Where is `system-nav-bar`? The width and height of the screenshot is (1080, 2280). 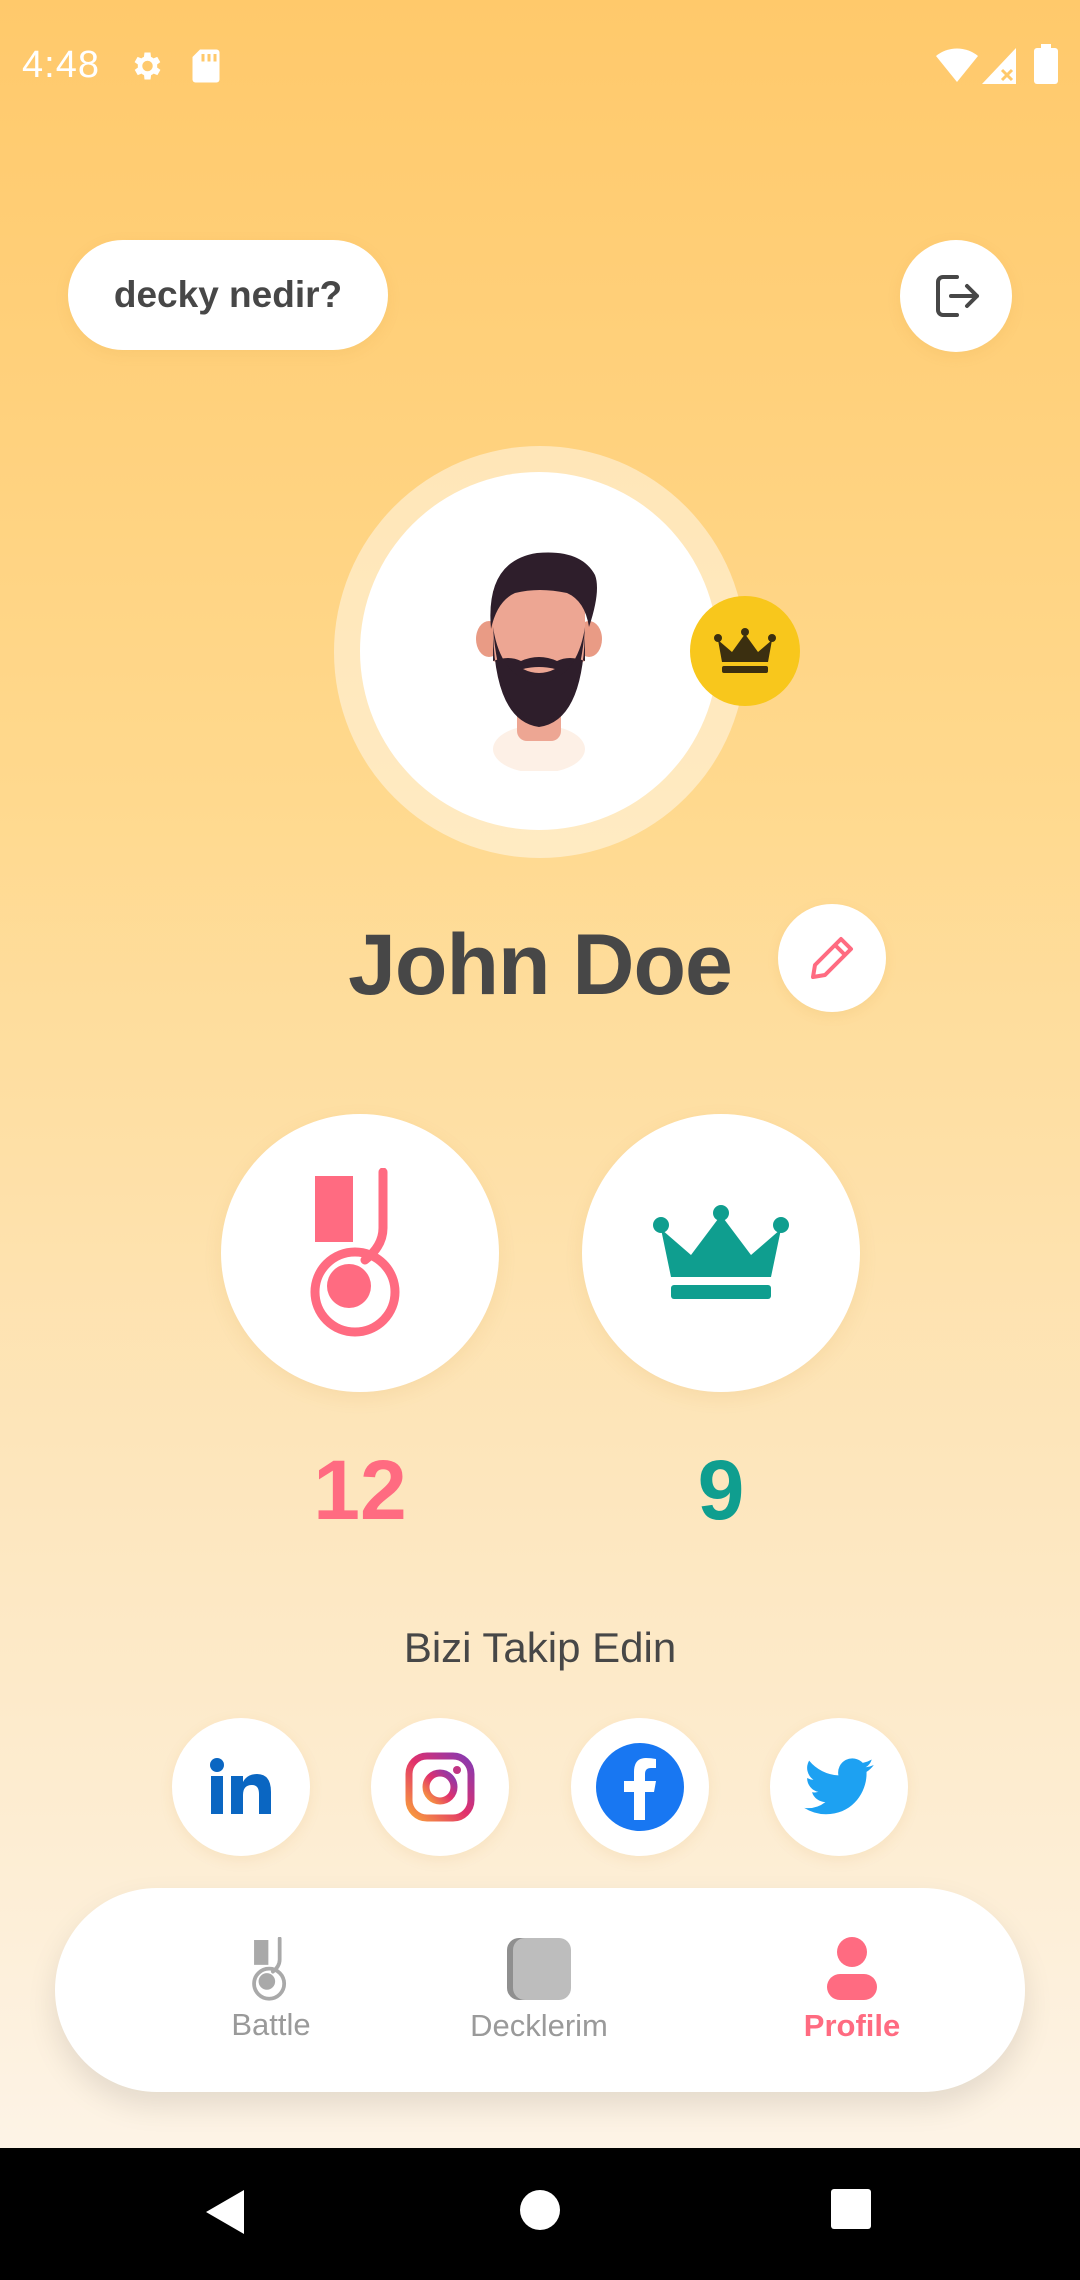
system-nav-bar is located at coordinates (540, 2214).